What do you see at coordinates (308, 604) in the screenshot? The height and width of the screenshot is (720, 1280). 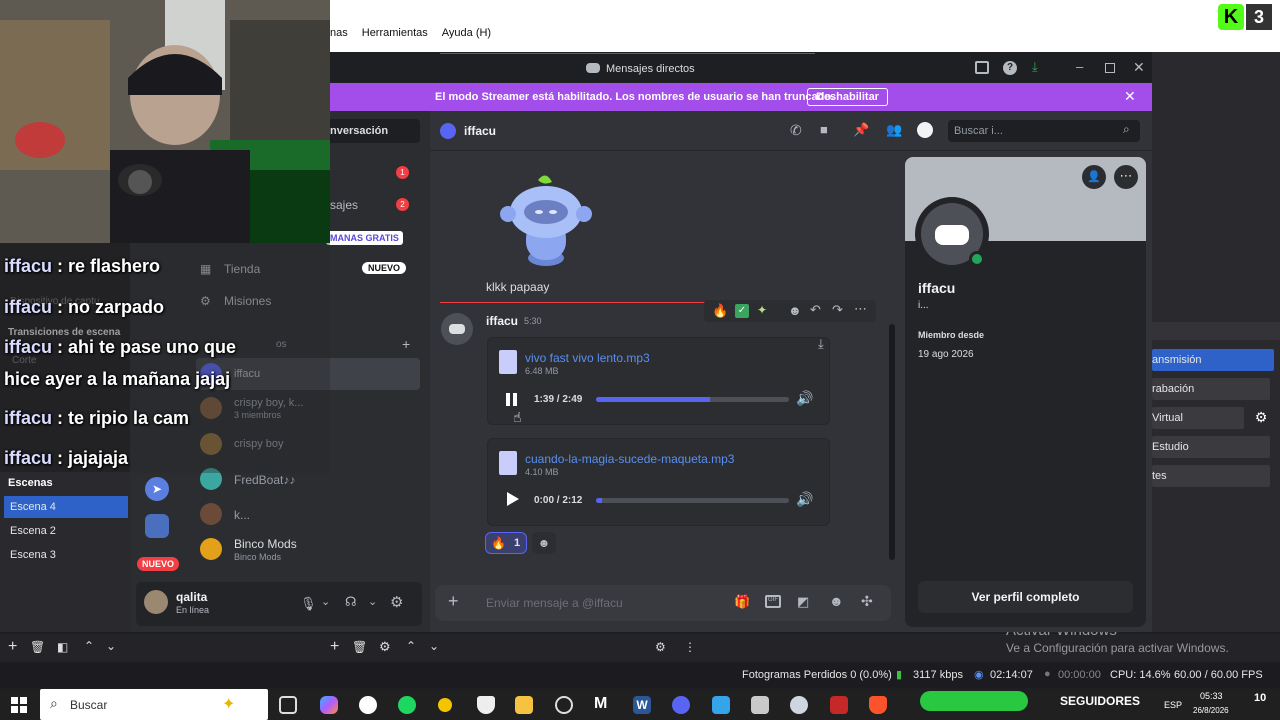 I see `microphone-icon: 🎙` at bounding box center [308, 604].